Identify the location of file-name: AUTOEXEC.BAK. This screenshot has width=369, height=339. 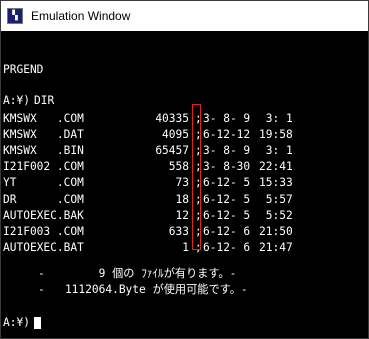
(43, 215).